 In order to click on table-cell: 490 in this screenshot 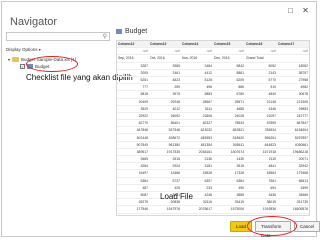, I will do `click(229, 188)`.